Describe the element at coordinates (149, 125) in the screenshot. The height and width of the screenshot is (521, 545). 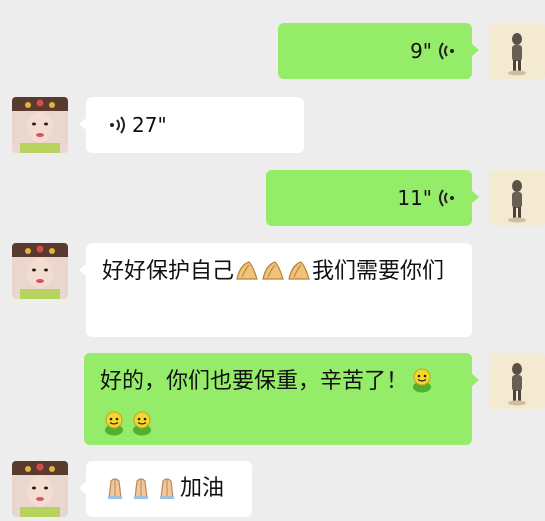
I see `voice-duration: 27"` at that location.